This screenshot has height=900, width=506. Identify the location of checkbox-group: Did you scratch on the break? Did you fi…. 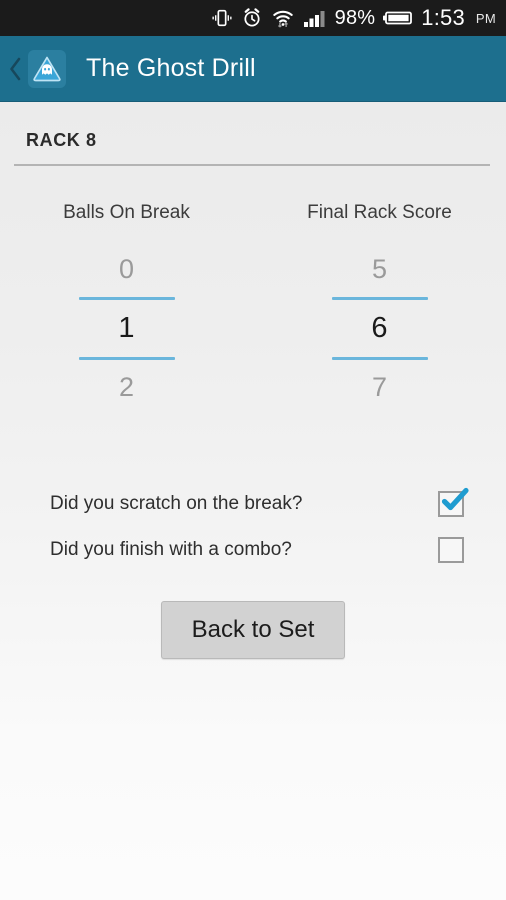
(253, 527).